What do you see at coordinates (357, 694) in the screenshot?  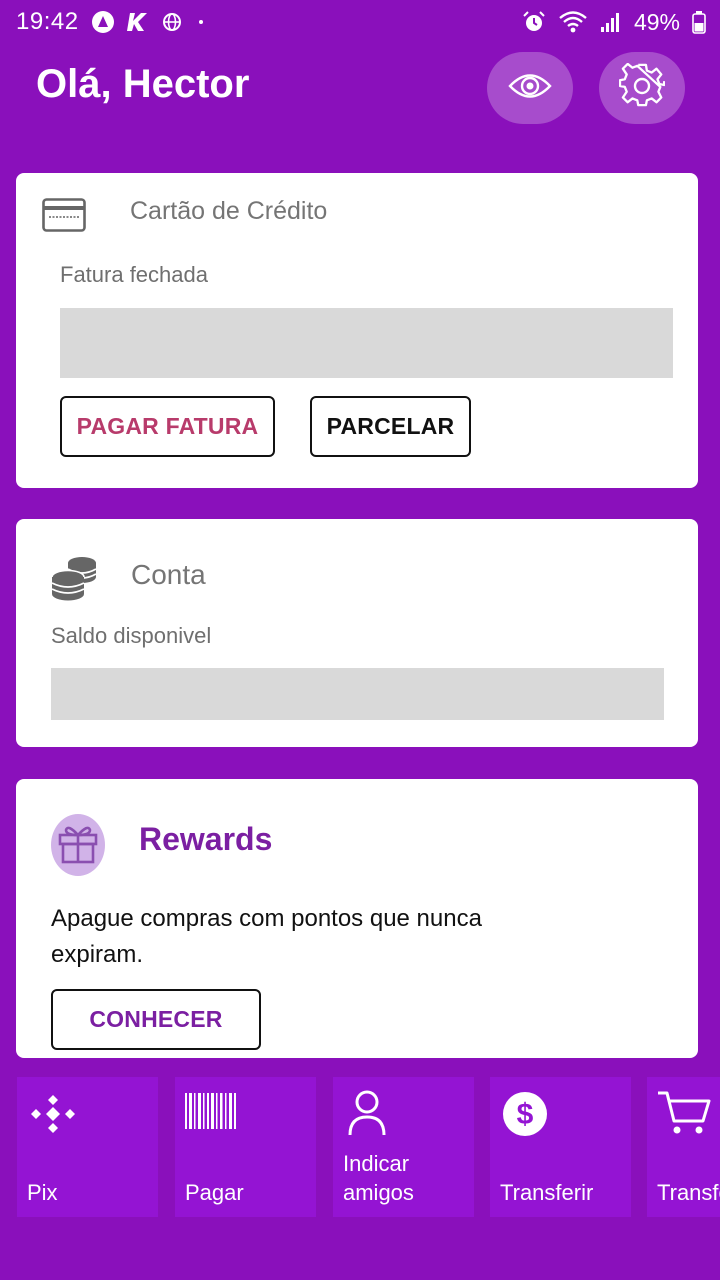 I see `balance-value-placeholder` at bounding box center [357, 694].